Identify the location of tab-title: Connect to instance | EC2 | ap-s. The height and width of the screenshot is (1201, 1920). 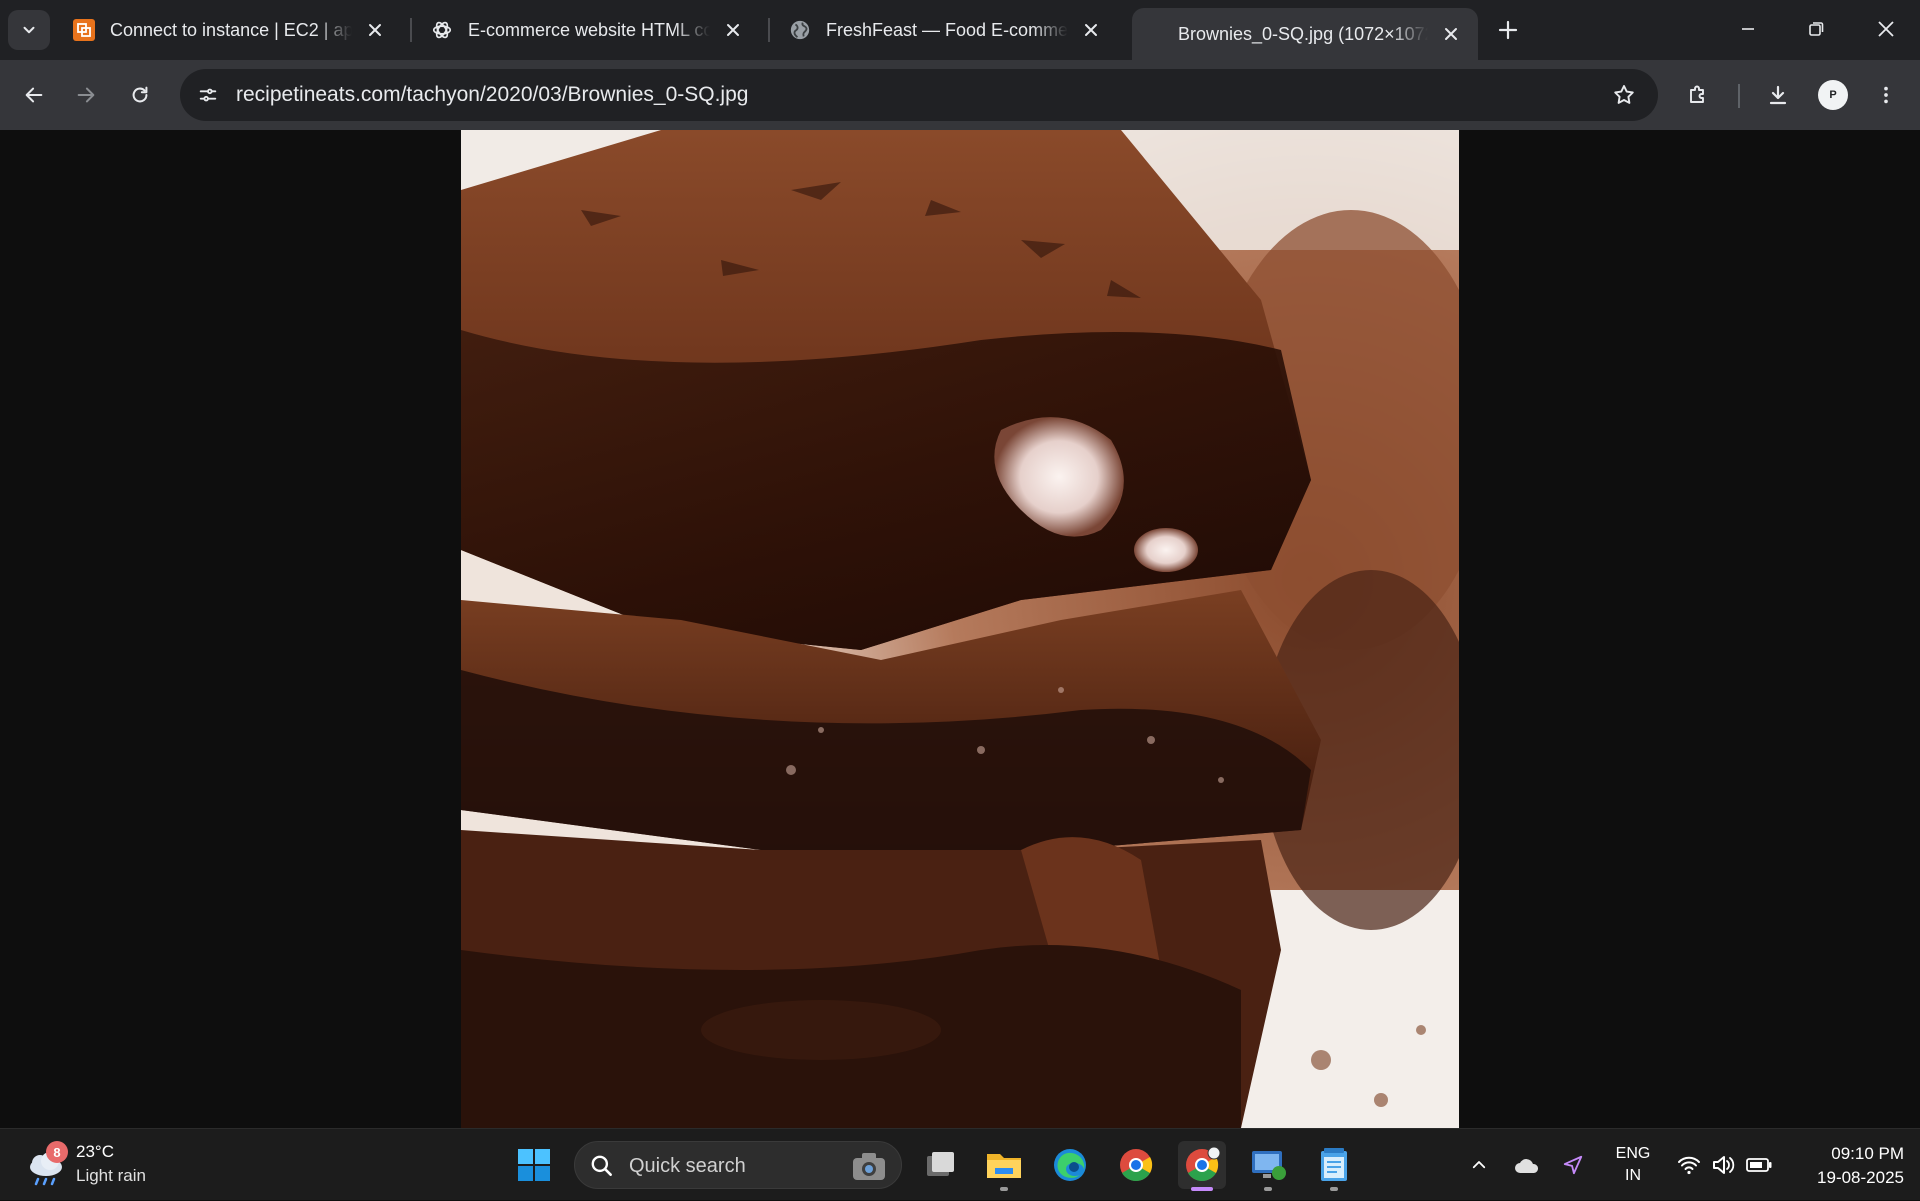
(231, 29).